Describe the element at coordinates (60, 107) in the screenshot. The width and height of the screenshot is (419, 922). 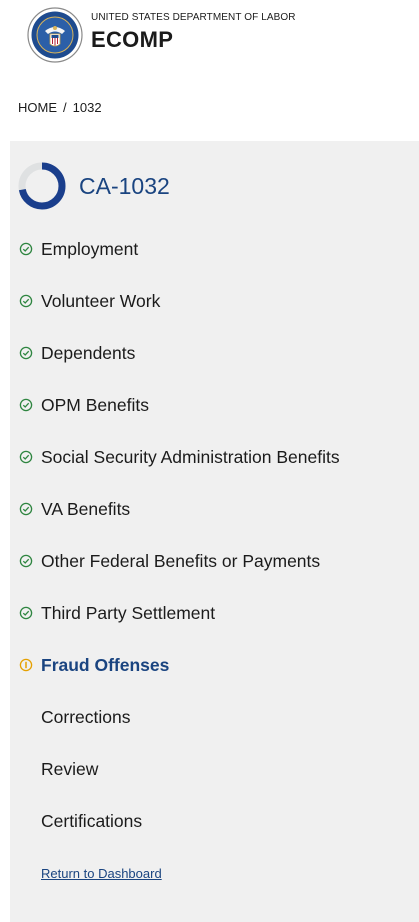
I see `breadcrumb: HOME / 1032` at that location.